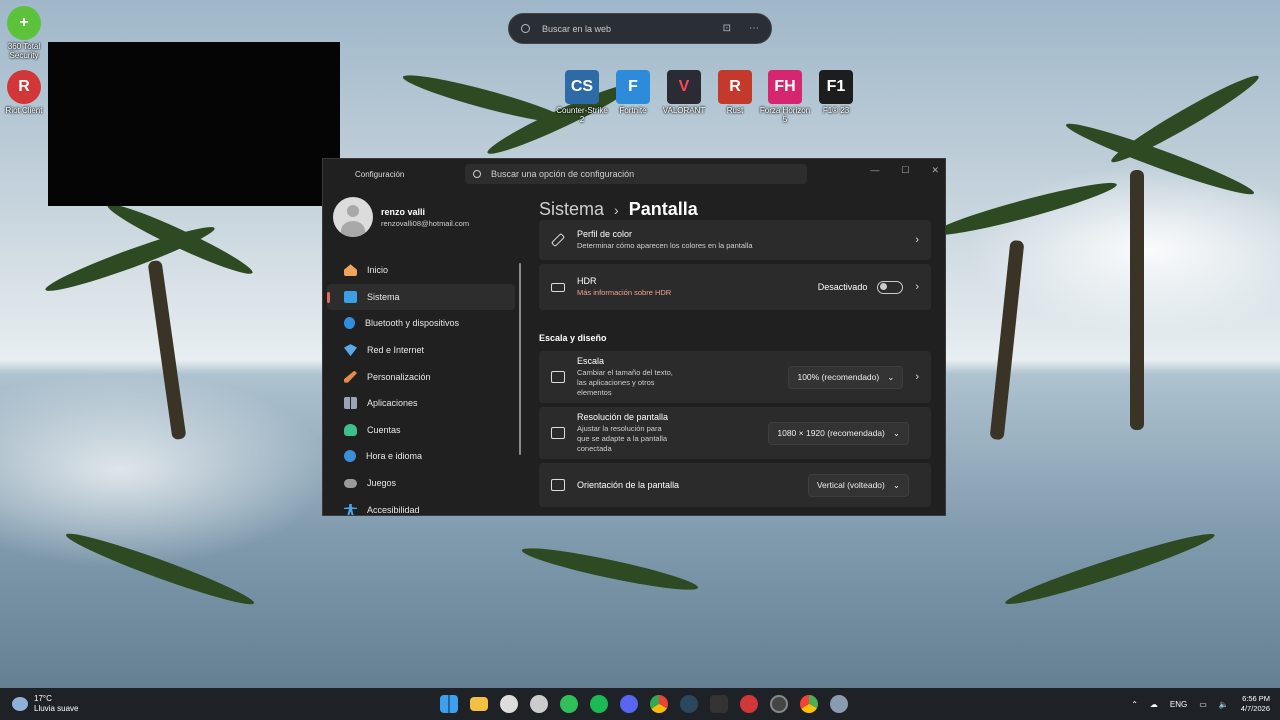 This screenshot has height=720, width=1280. What do you see at coordinates (1154, 704) in the screenshot?
I see `onedrive-icon: ☁` at bounding box center [1154, 704].